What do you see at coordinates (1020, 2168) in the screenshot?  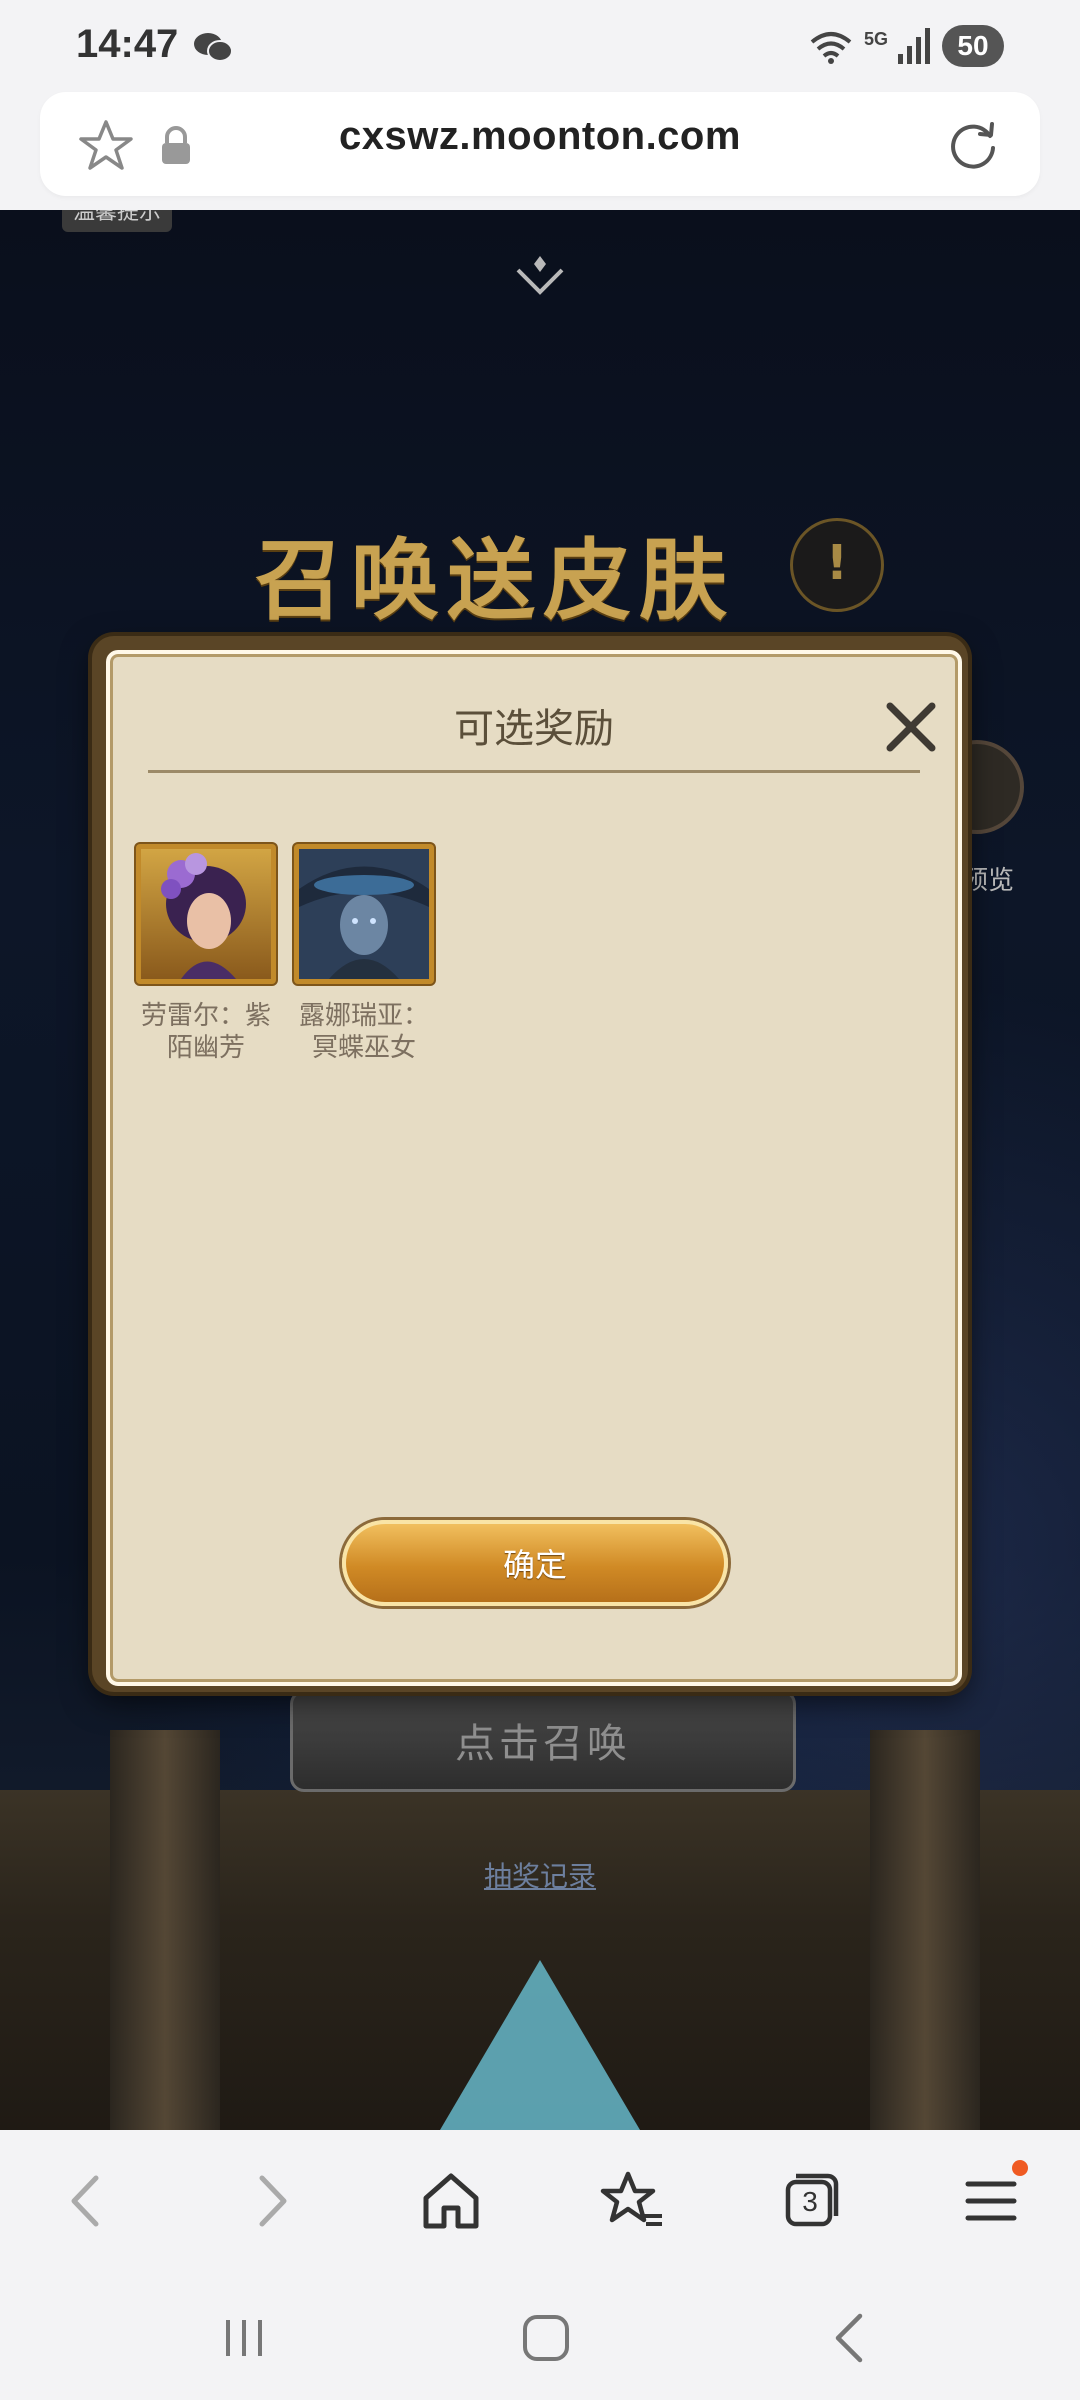 I see `notification-dot` at bounding box center [1020, 2168].